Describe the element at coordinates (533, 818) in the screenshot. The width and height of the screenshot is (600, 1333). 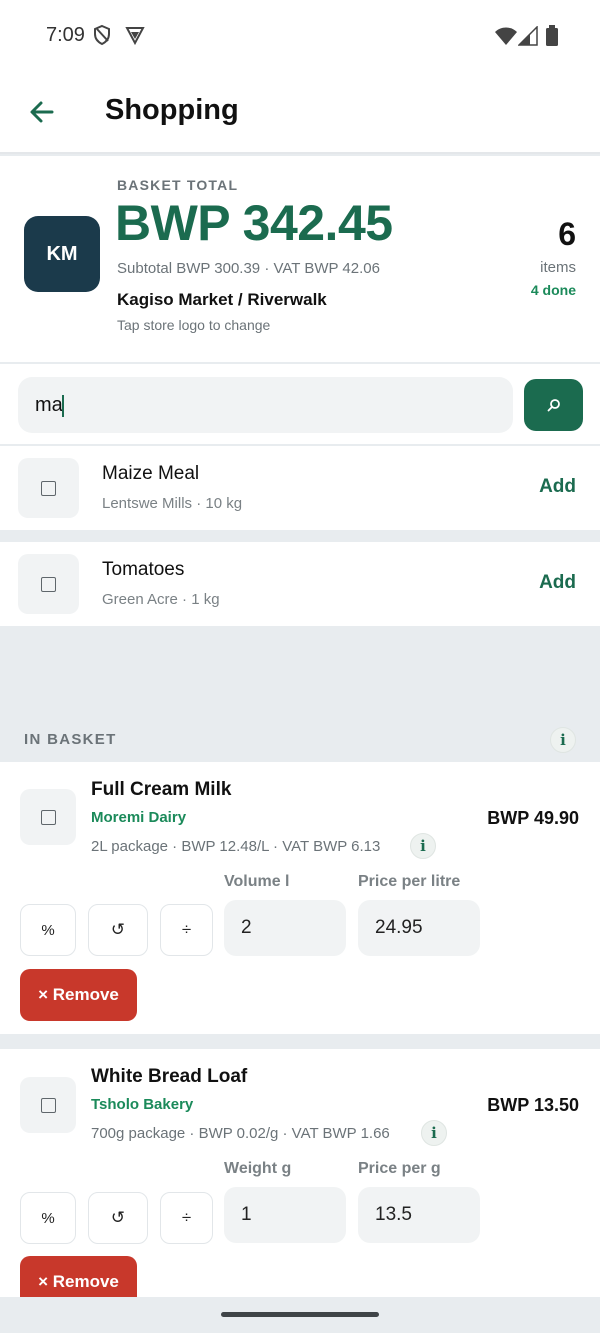
I see `item-price: BWP 49.90` at that location.